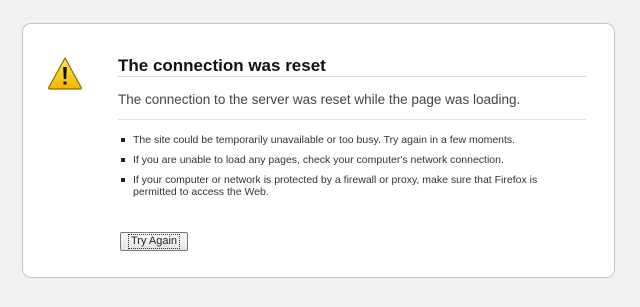  Describe the element at coordinates (352, 119) in the screenshot. I see `description-divider` at that location.